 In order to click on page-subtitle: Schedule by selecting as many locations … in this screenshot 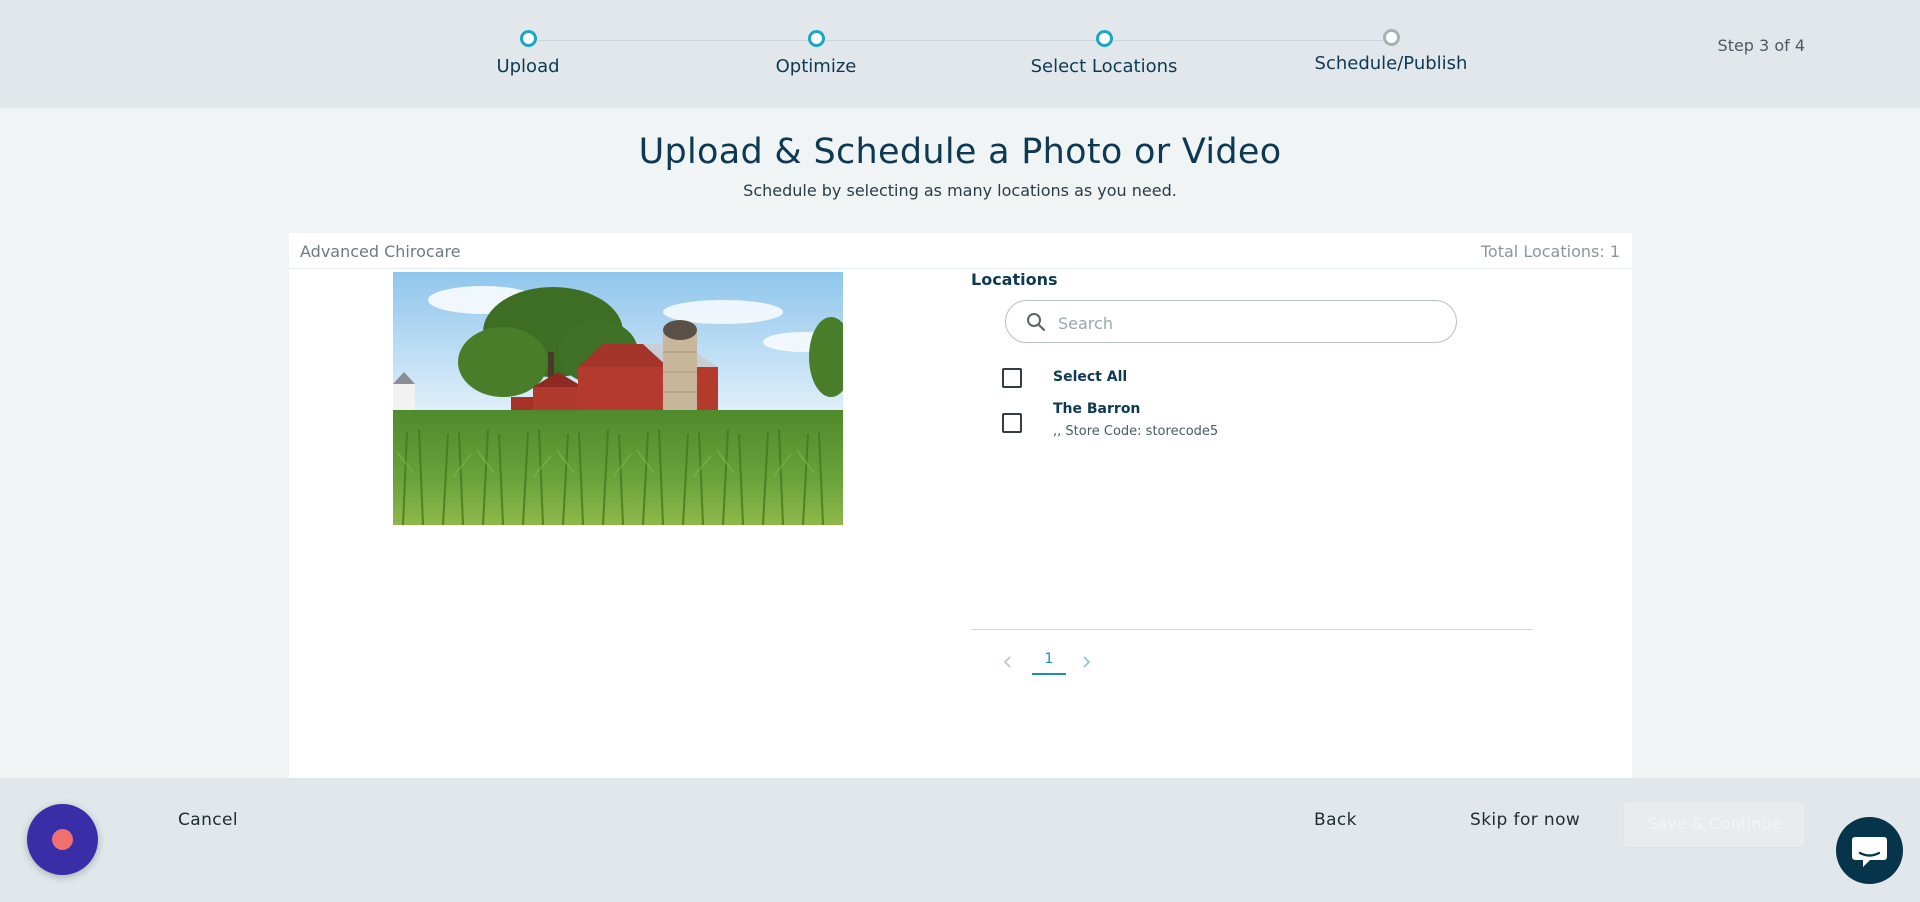, I will do `click(960, 190)`.